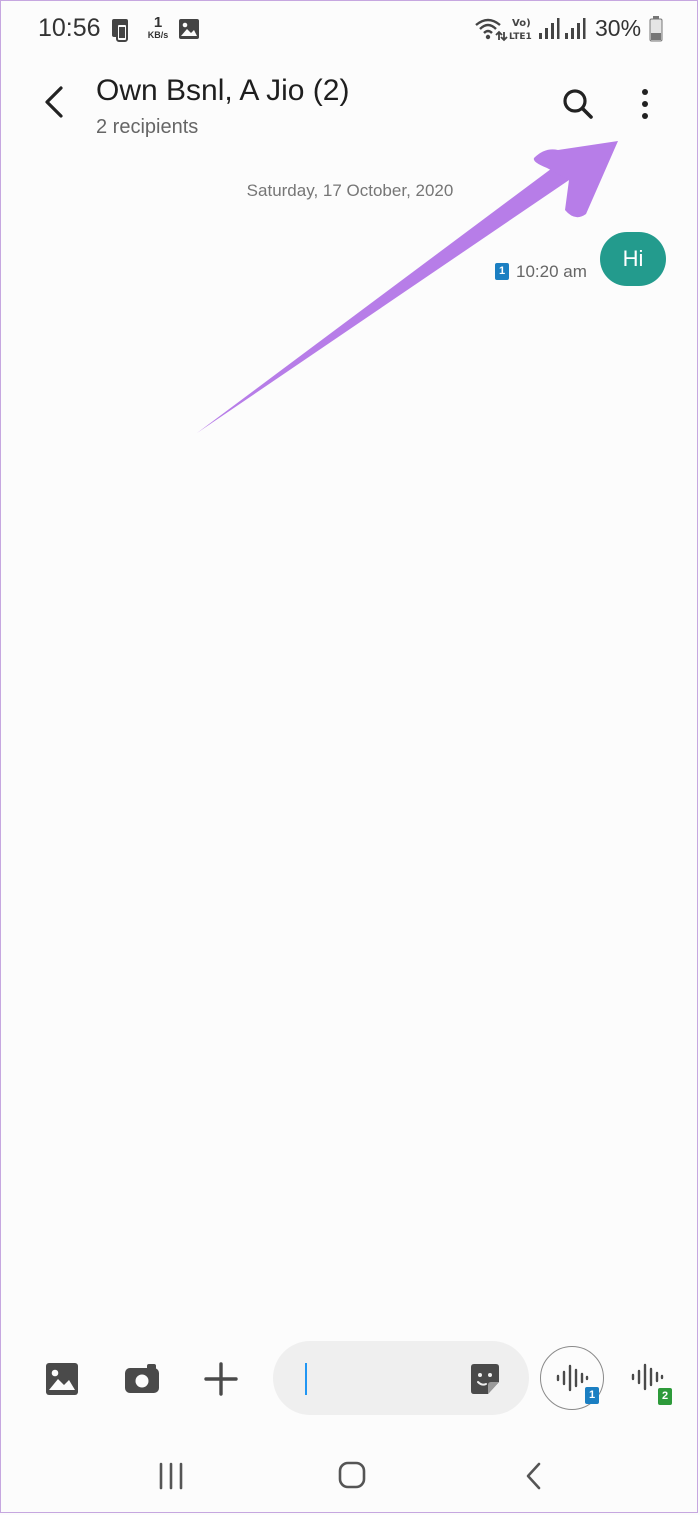 The height and width of the screenshot is (1515, 700). I want to click on voice-record-sim1-button: 1, so click(572, 1378).